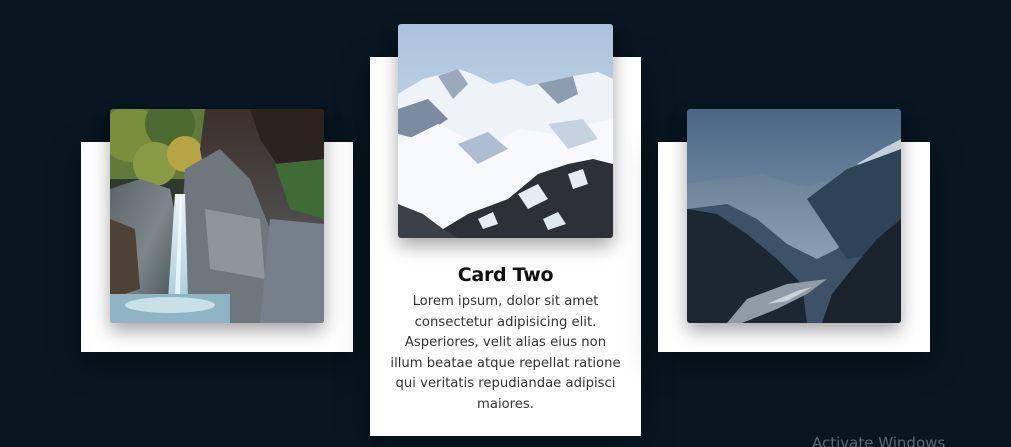  Describe the element at coordinates (217, 216) in the screenshot. I see `waterfall-rock-photo` at that location.